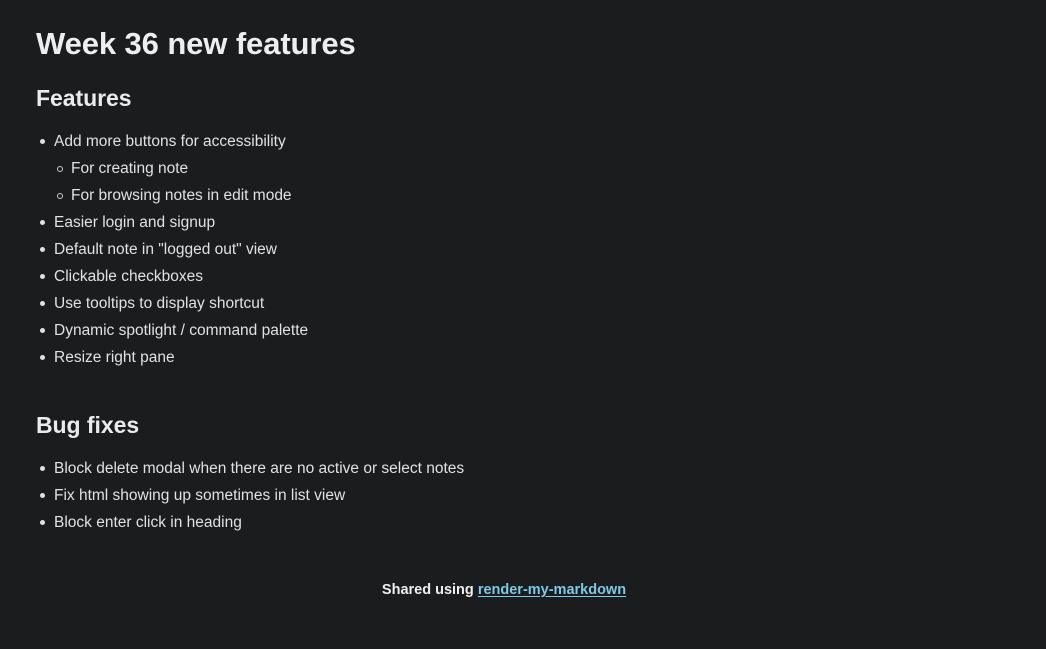 This screenshot has width=1046, height=649. Describe the element at coordinates (504, 522) in the screenshot. I see `list-item: Block enter click in heading` at that location.